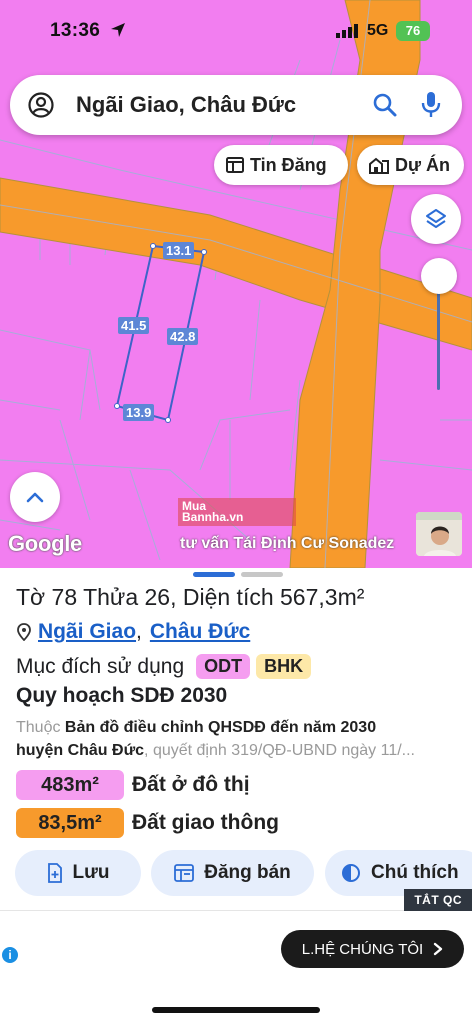 This screenshot has width=472, height=1024. Describe the element at coordinates (347, 31) in the screenshot. I see `signal-bars-icon` at that location.